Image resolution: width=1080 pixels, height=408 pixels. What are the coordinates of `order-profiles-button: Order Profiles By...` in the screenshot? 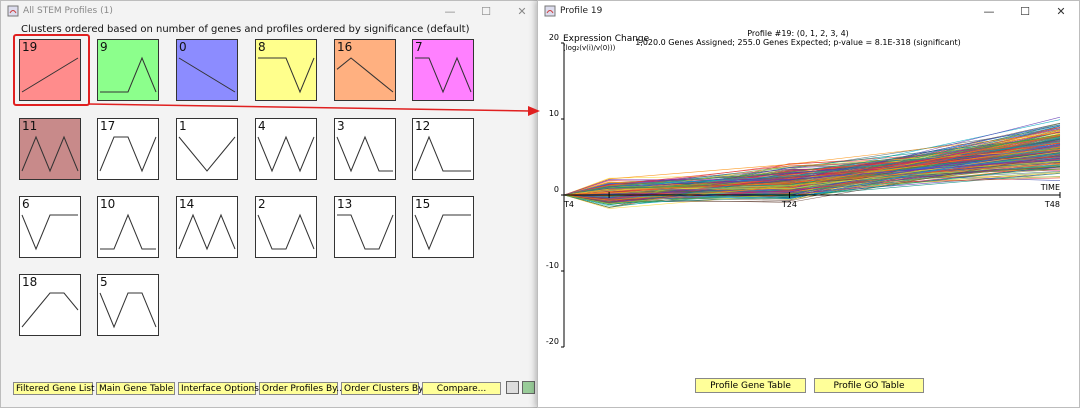 It's located at (302, 388).